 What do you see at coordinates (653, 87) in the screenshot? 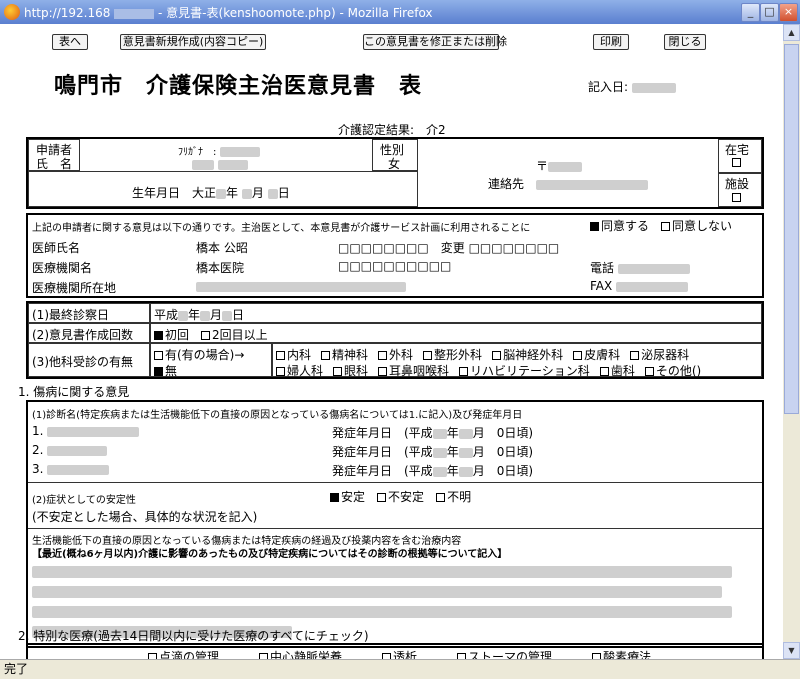
I see `redacted-date` at bounding box center [653, 87].